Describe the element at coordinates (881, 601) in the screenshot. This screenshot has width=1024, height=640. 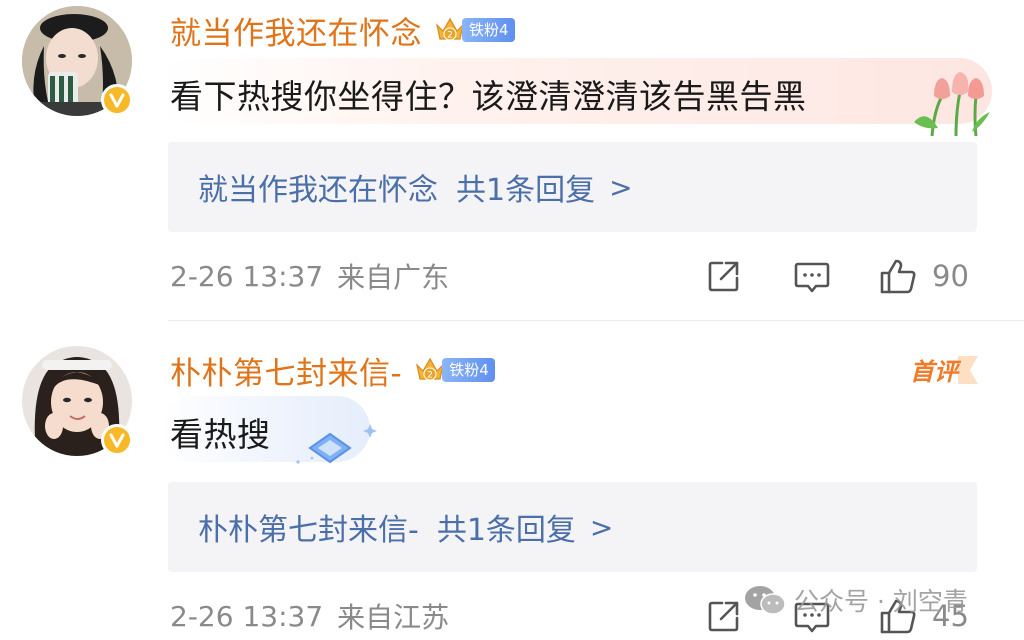
I see `watermark-text: 公众号 · 刘空青` at that location.